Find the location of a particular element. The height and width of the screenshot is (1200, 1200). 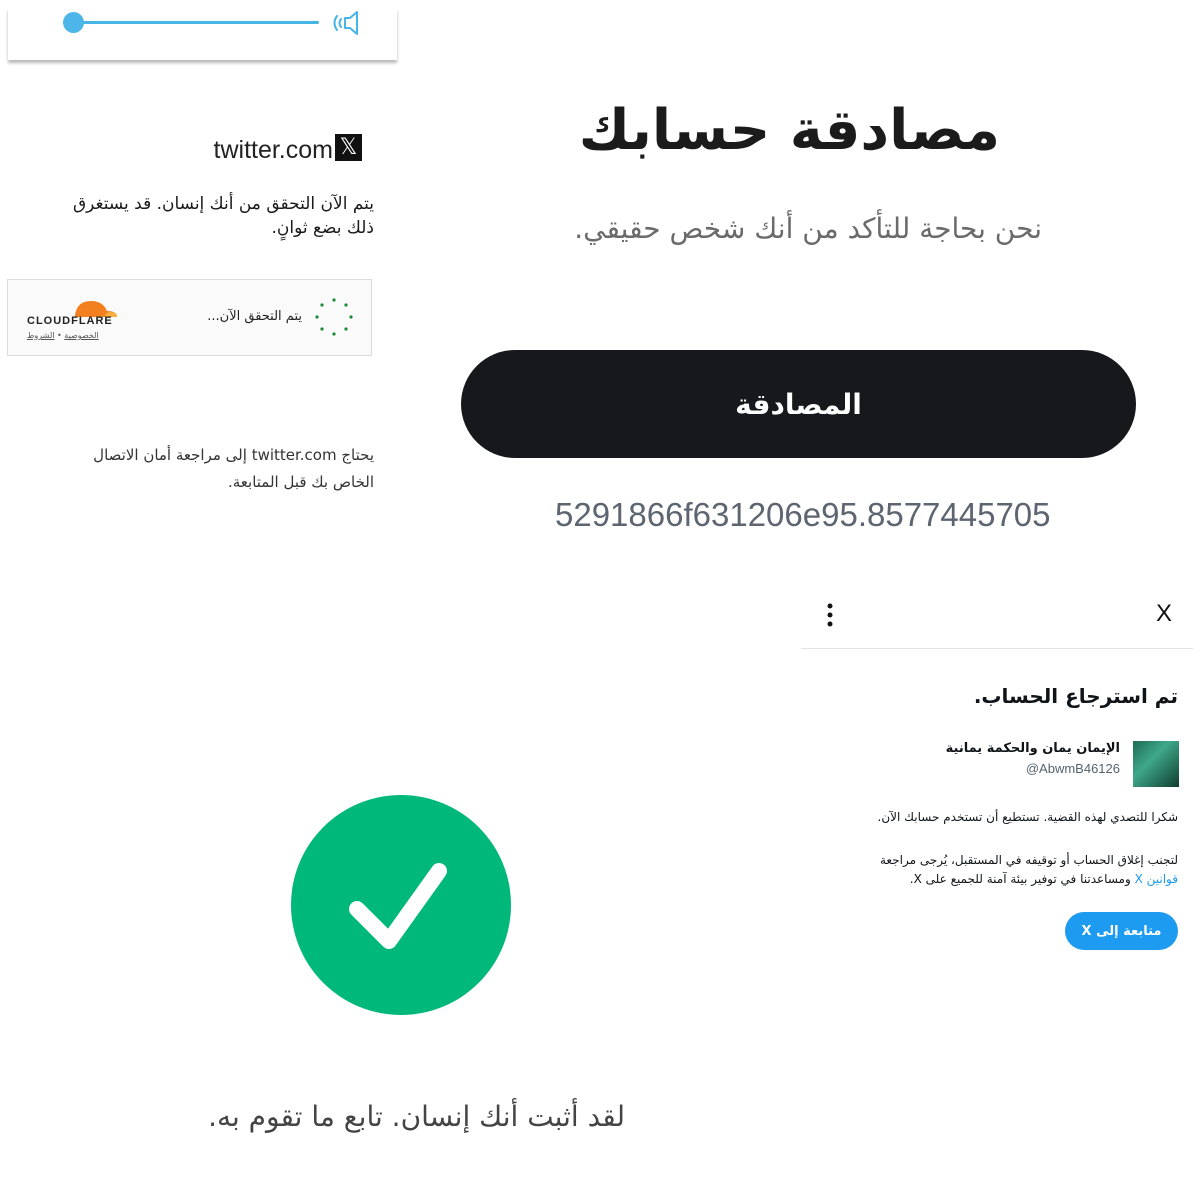

more-options-icon is located at coordinates (830, 615).